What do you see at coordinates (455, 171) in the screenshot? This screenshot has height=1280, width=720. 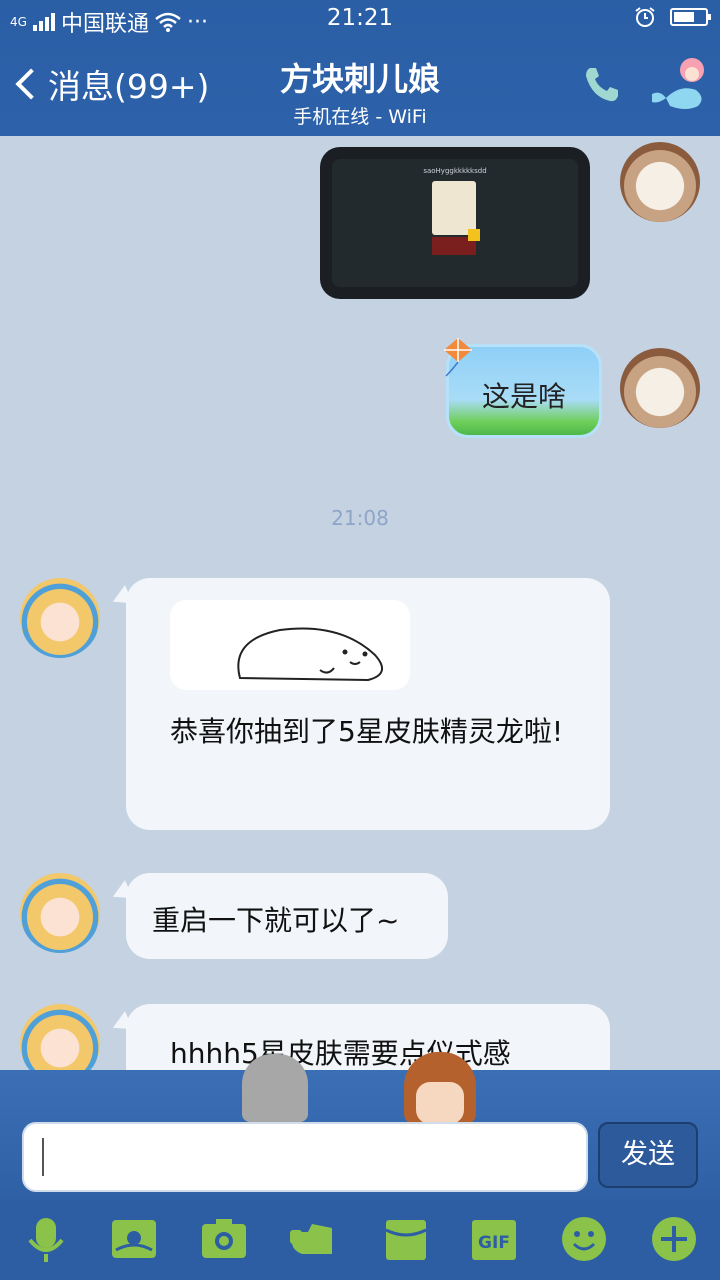 I see `image-caption: saoHyggkkkkksdd` at bounding box center [455, 171].